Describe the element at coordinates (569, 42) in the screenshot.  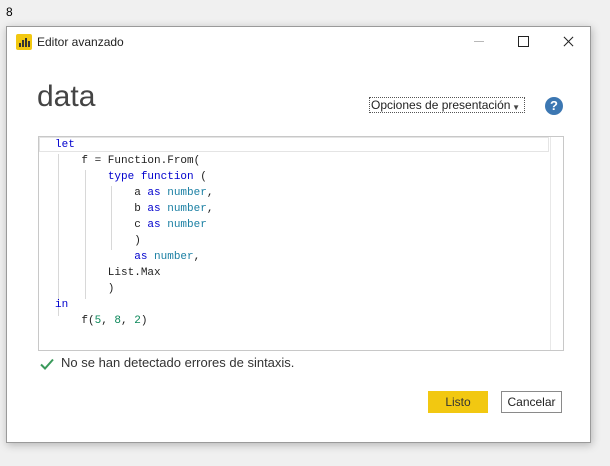
I see `close-button` at that location.